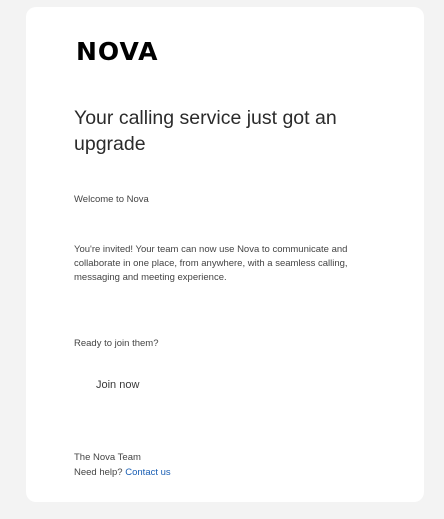 This screenshot has width=444, height=519. Describe the element at coordinates (111, 199) in the screenshot. I see `greeting-text: Welcome to Nova` at that location.